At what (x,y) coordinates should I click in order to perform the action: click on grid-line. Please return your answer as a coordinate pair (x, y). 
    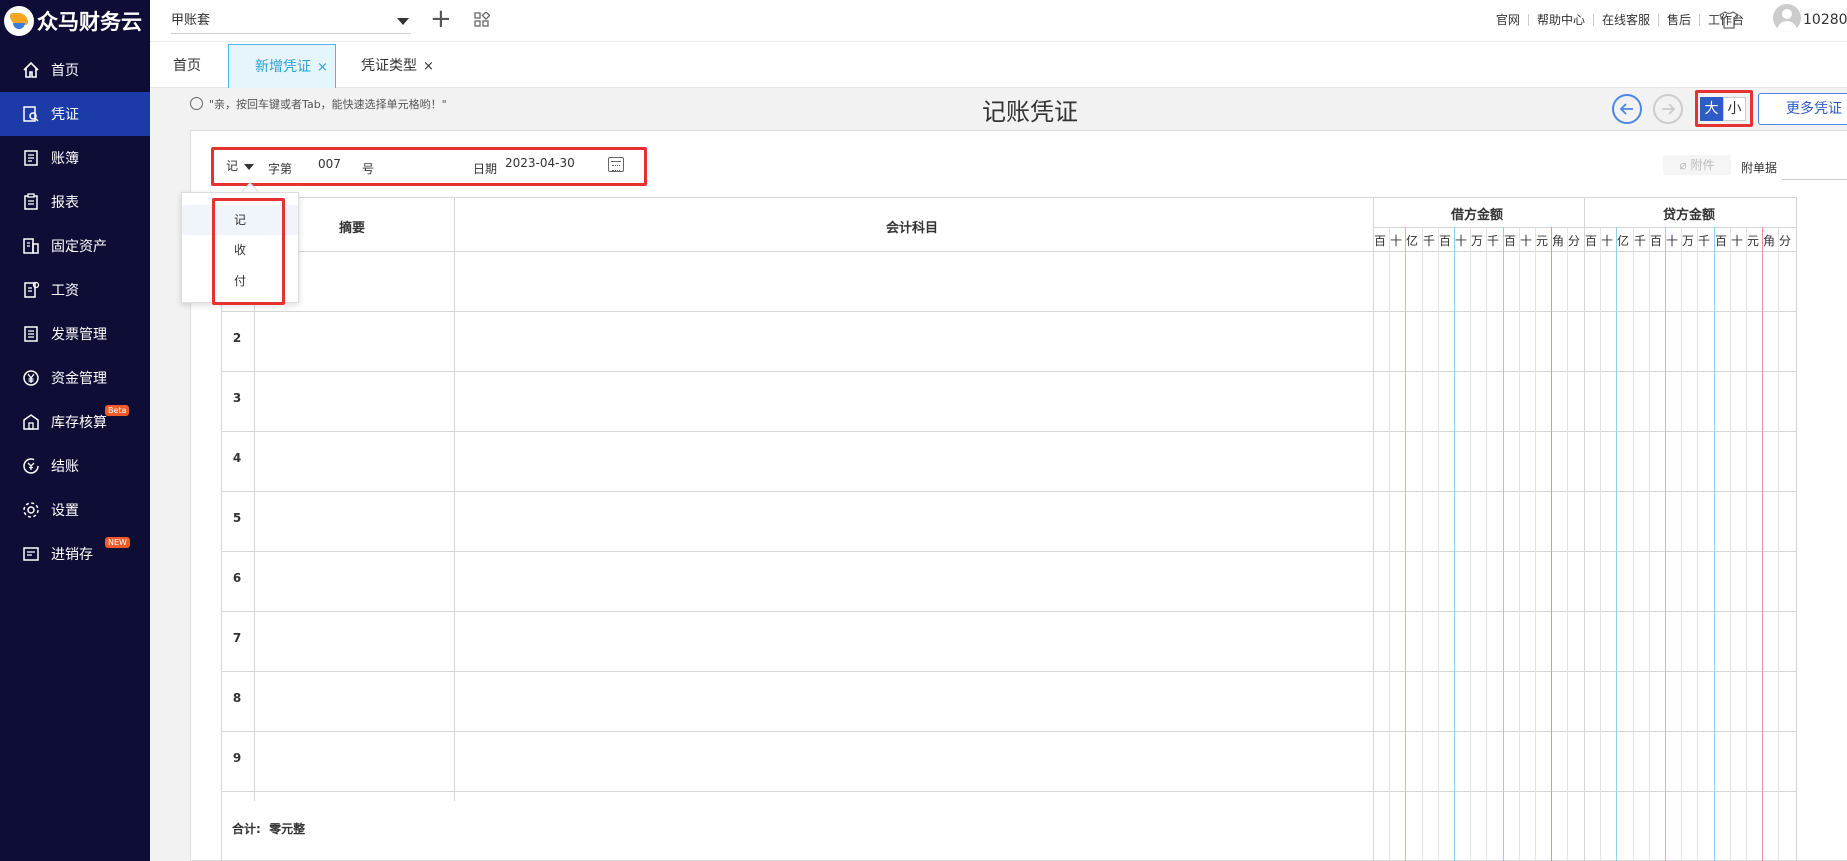
    Looking at the image, I should click on (1373, 529).